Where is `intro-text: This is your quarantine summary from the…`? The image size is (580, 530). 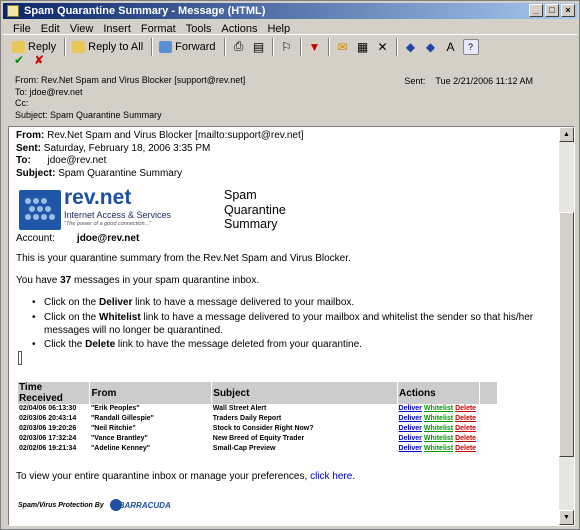
intro-text: This is your quarantine summary from the… is located at coordinates (183, 258).